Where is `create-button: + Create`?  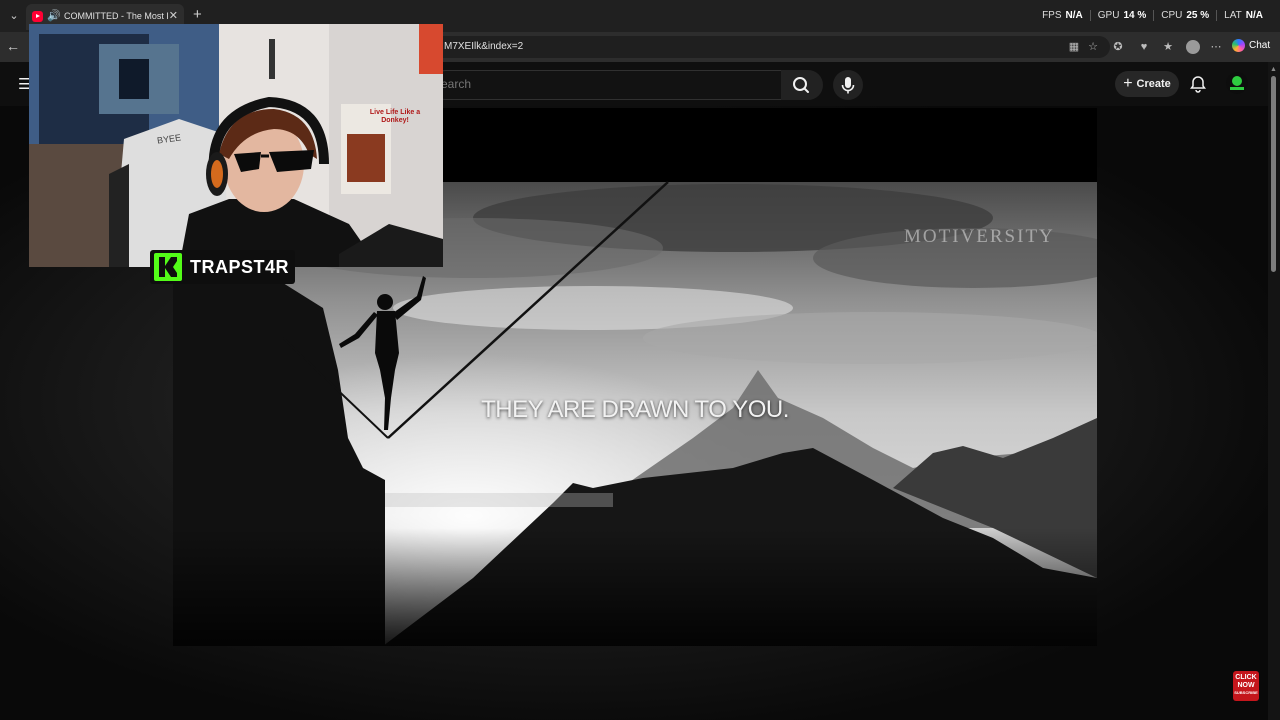
create-button: + Create is located at coordinates (1147, 84).